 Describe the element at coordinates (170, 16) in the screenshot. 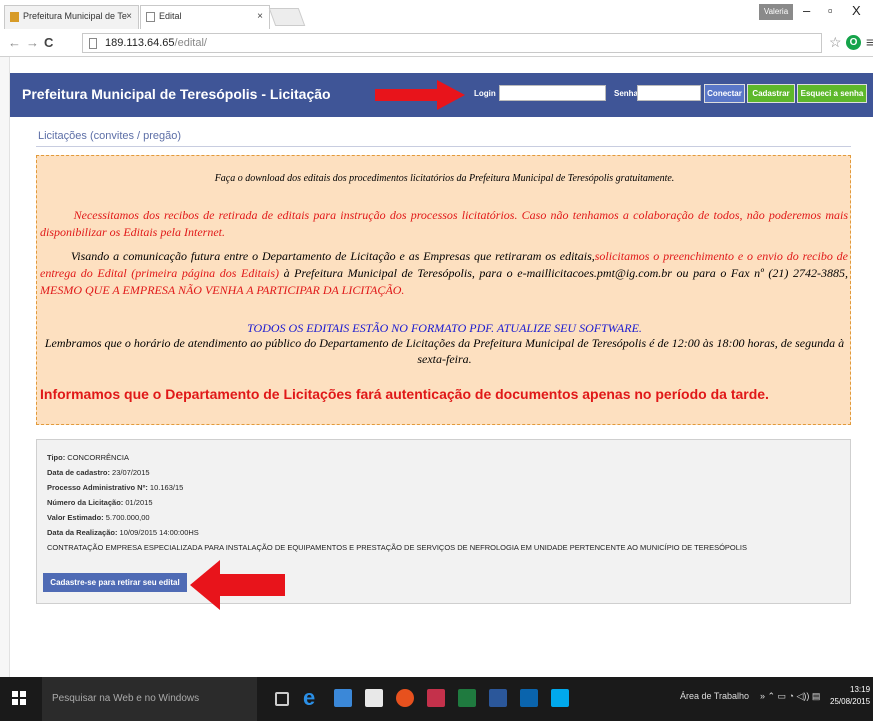

I see `tab-label: Edital` at that location.